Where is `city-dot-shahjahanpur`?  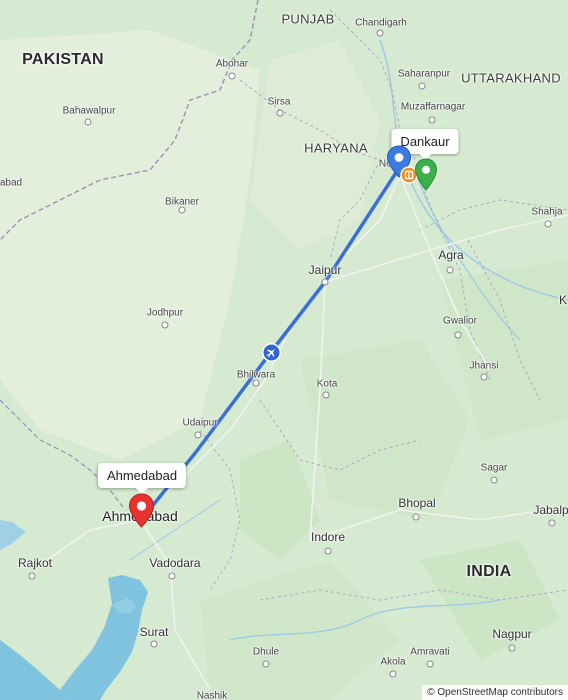 city-dot-shahjahanpur is located at coordinates (548, 224).